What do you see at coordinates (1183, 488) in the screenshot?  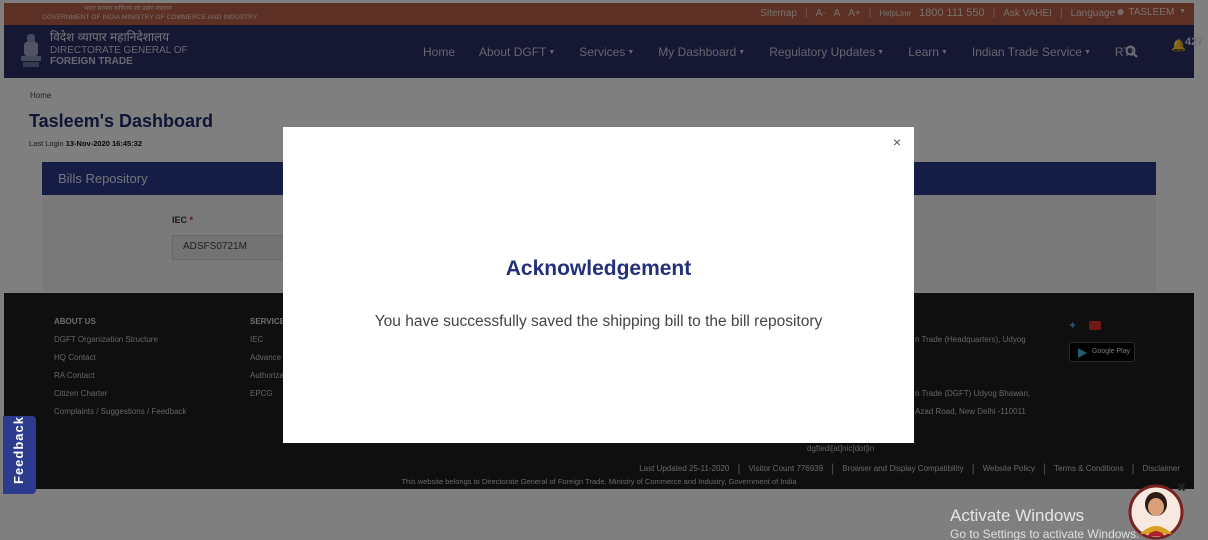 I see `chat-close-icon: ✖` at bounding box center [1183, 488].